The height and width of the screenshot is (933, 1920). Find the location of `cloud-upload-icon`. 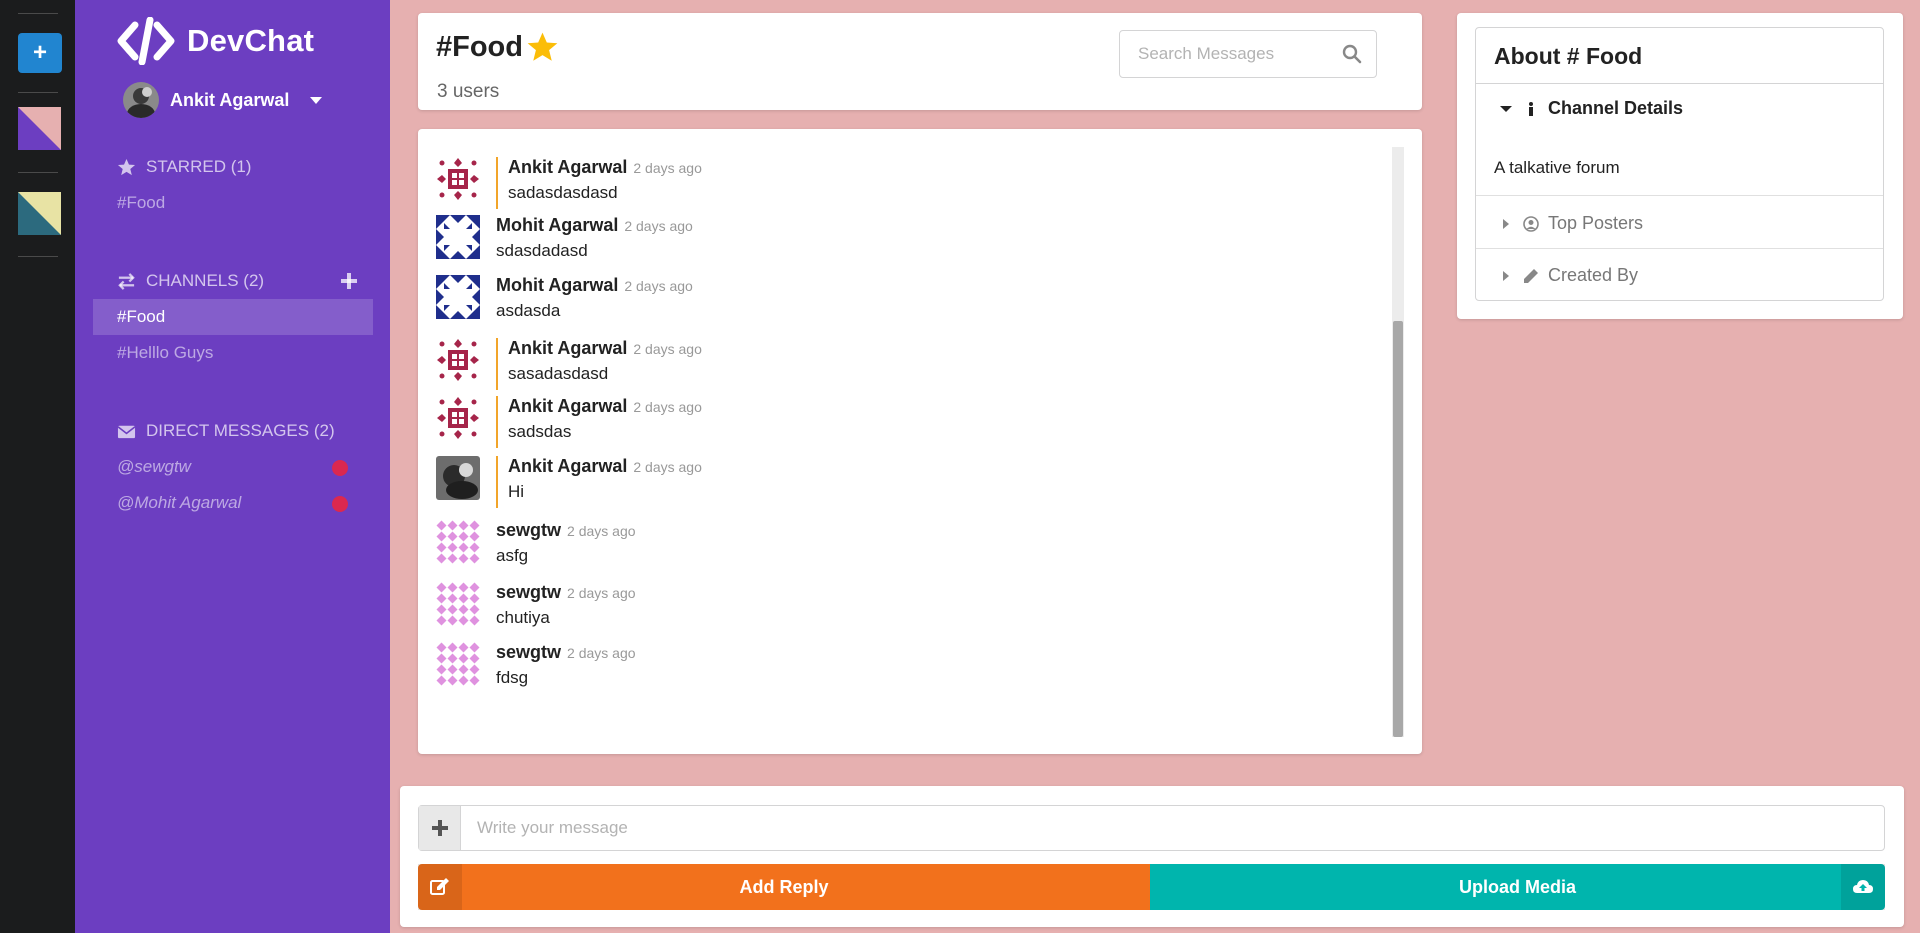

cloud-upload-icon is located at coordinates (1863, 887).